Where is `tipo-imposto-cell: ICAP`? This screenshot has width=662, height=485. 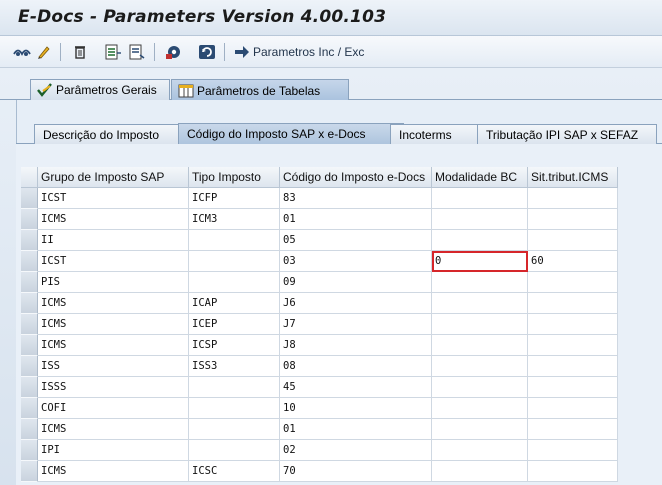 tipo-imposto-cell: ICAP is located at coordinates (234, 303).